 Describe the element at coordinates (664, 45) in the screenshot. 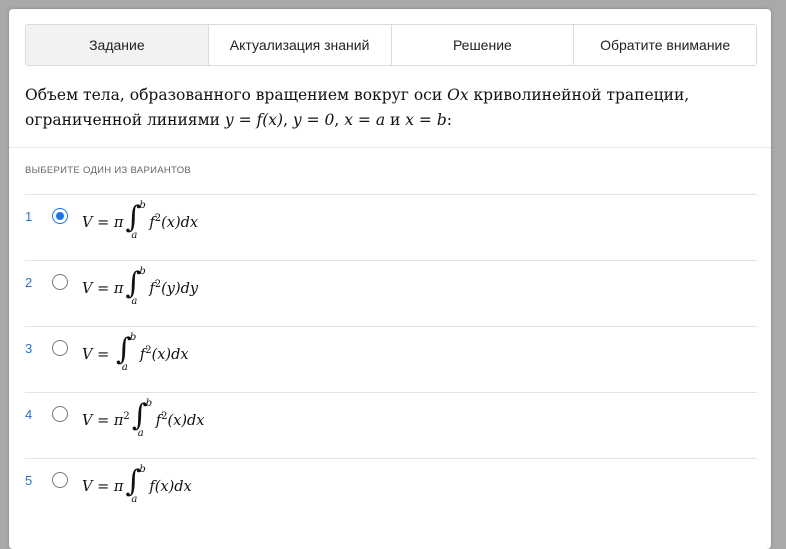

I see `tab-attention: Обратите внимание` at that location.